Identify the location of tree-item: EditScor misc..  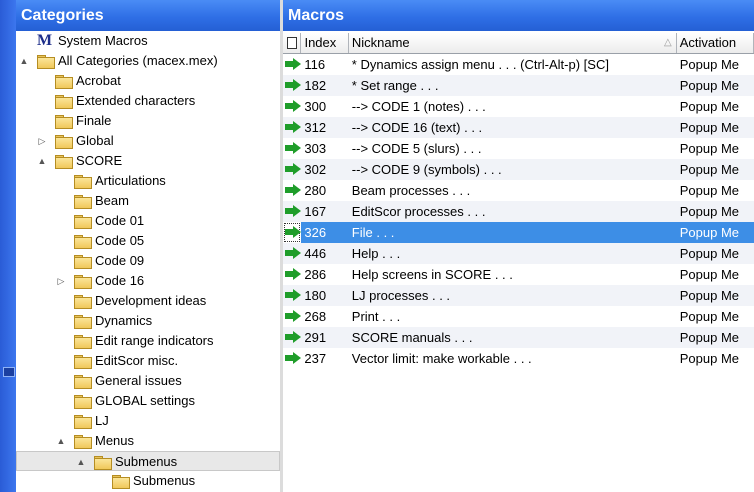
(148, 361).